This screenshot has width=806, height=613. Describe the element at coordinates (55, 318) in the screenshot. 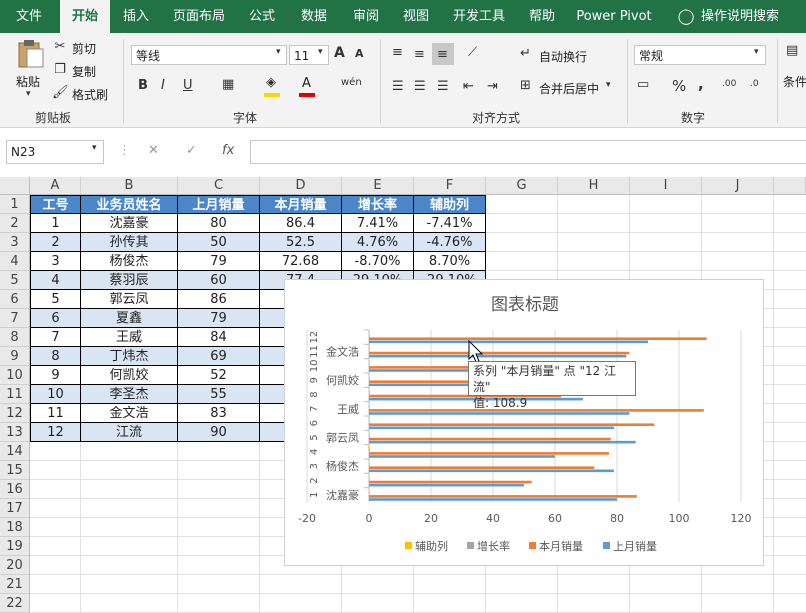

I see `table-cell: 6` at that location.